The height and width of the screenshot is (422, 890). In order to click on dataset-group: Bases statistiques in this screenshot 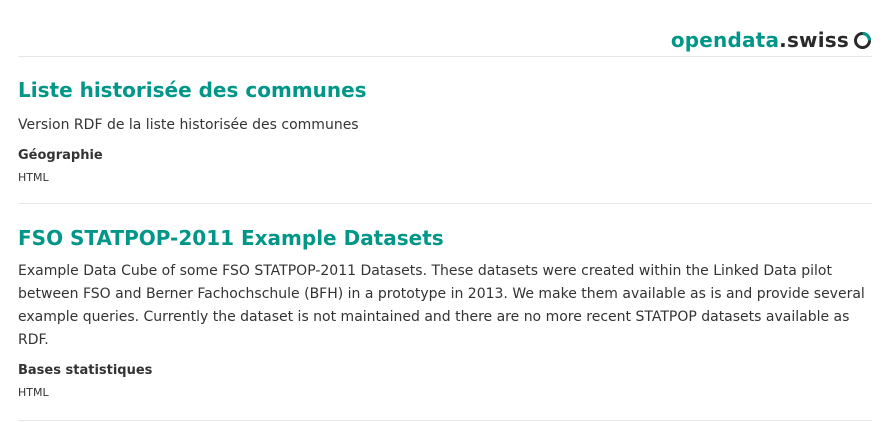, I will do `click(85, 370)`.